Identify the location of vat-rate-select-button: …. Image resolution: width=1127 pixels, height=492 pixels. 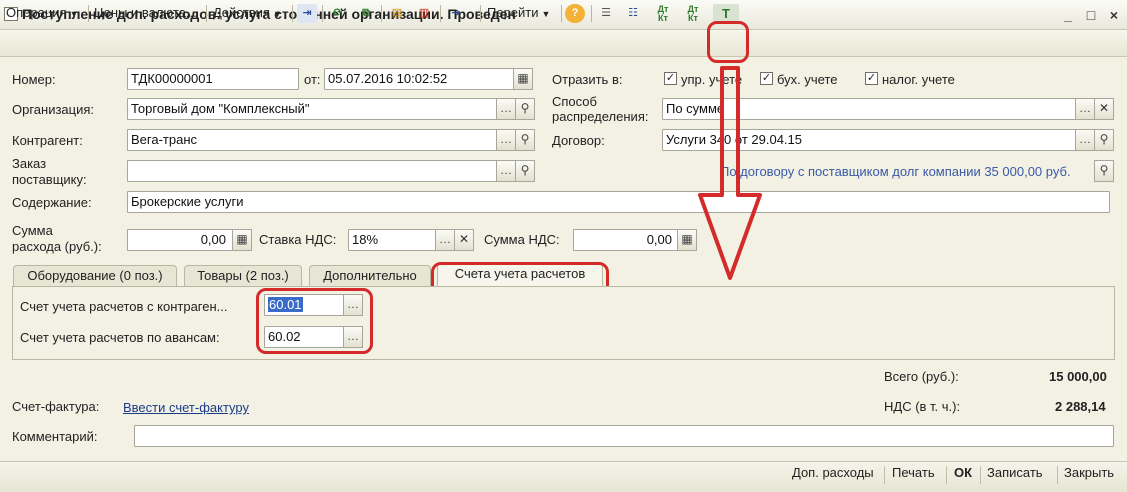
(445, 240).